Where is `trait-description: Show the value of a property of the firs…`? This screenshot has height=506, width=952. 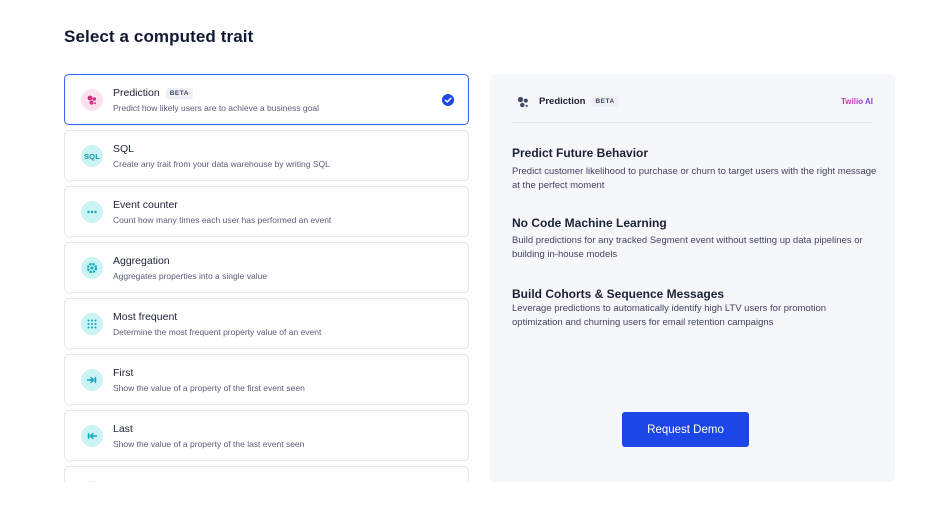 trait-description: Show the value of a property of the firs… is located at coordinates (209, 388).